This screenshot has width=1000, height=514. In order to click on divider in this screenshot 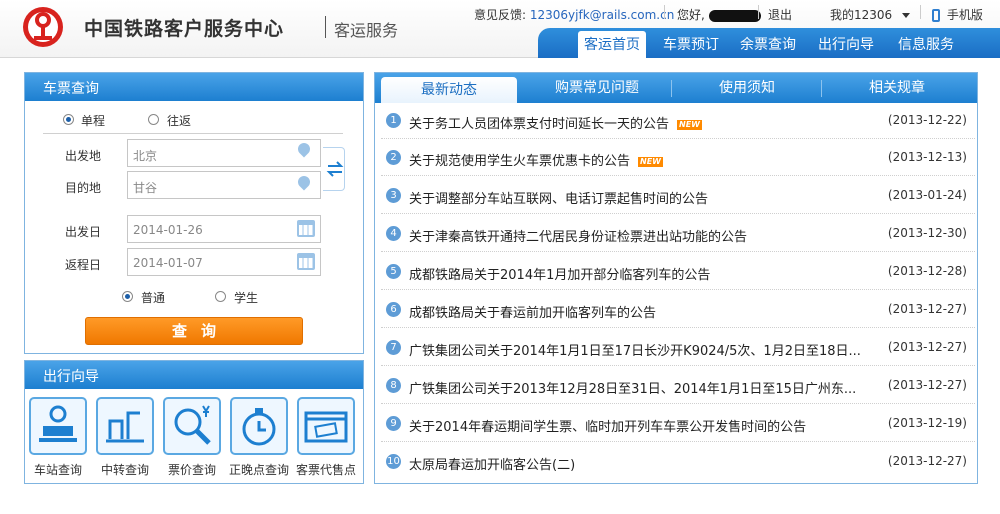, I will do `click(193, 133)`.